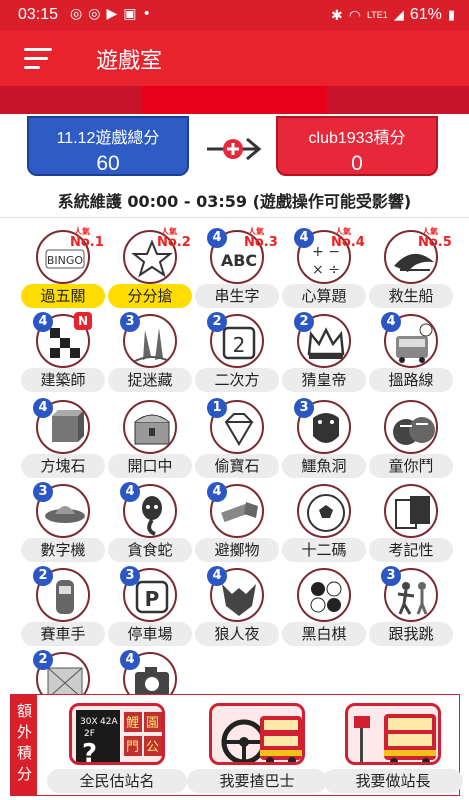  What do you see at coordinates (451, 14) in the screenshot?
I see `battery-icon: ▮` at bounding box center [451, 14].